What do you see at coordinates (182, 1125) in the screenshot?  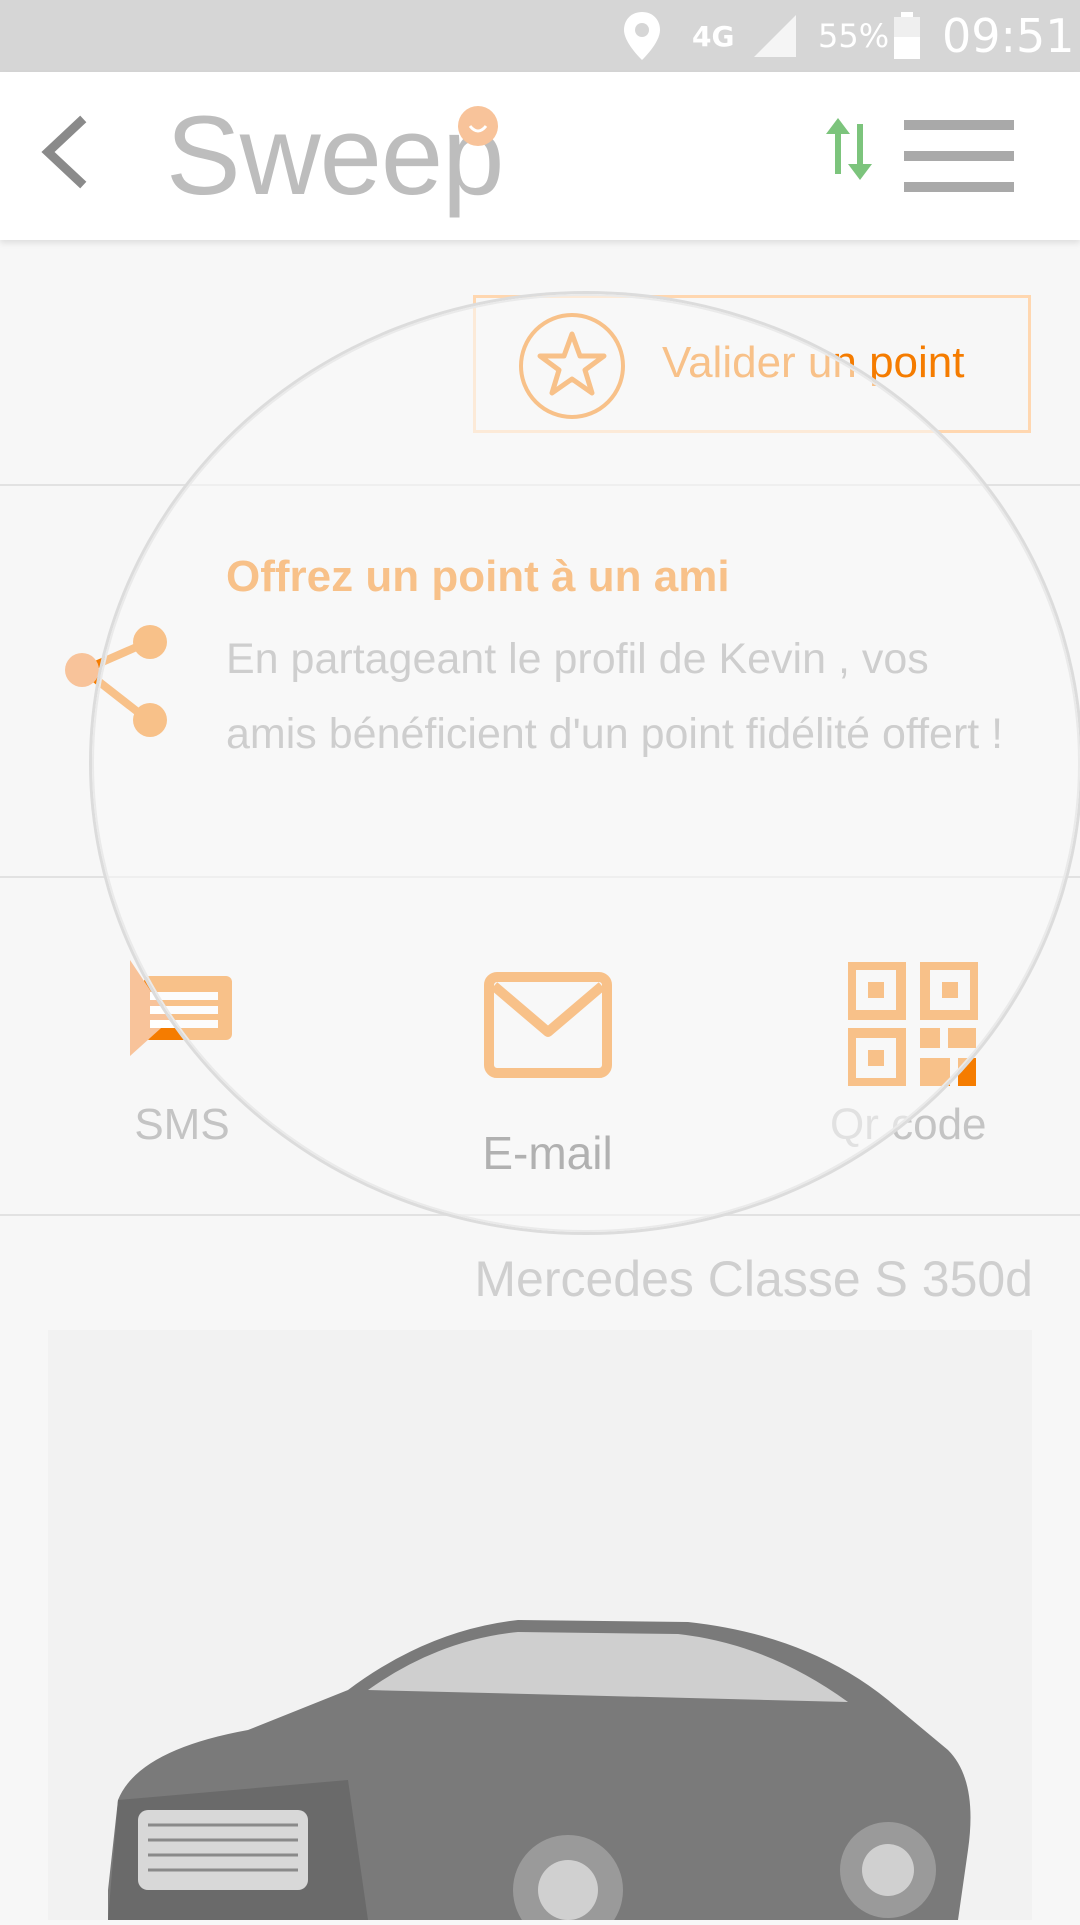 I see `sms-label: SMS` at bounding box center [182, 1125].